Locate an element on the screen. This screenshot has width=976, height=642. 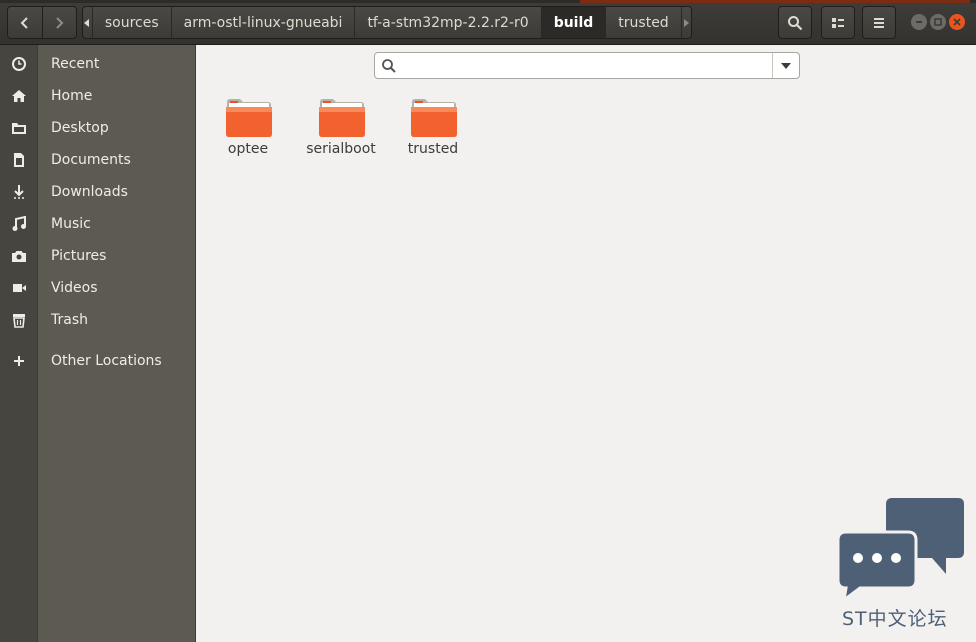
sidebar-item-label: Desktop is located at coordinates (80, 128).